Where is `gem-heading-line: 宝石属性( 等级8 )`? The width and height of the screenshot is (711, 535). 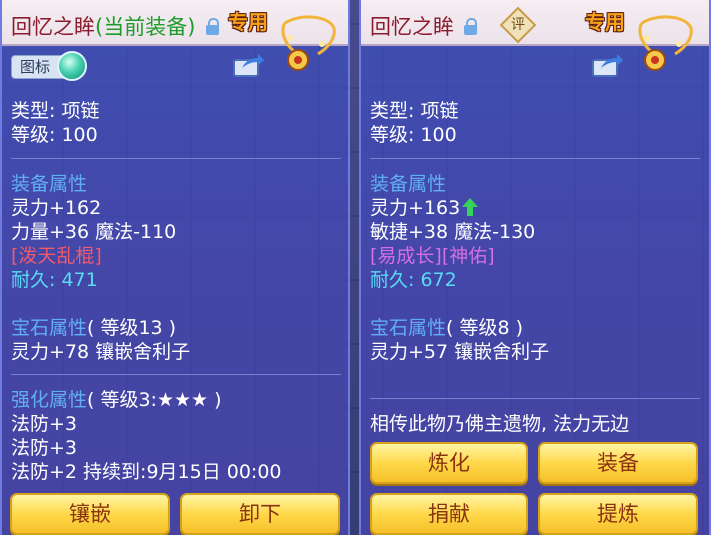
gem-heading-line: 宝石属性( 等级8 ) is located at coordinates (446, 328).